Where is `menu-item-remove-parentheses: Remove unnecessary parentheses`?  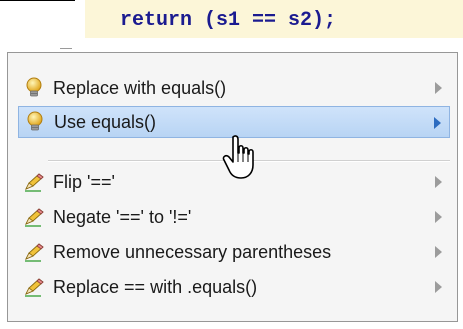
menu-item-remove-parentheses: Remove unnecessary parentheses is located at coordinates (234, 252).